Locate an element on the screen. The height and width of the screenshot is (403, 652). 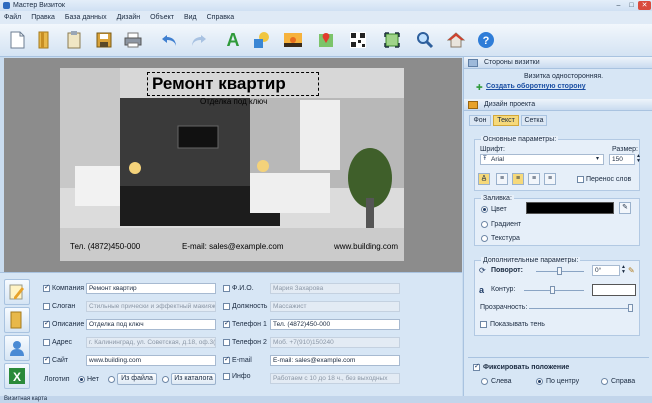
logo-file-radio is located at coordinates (111, 379).